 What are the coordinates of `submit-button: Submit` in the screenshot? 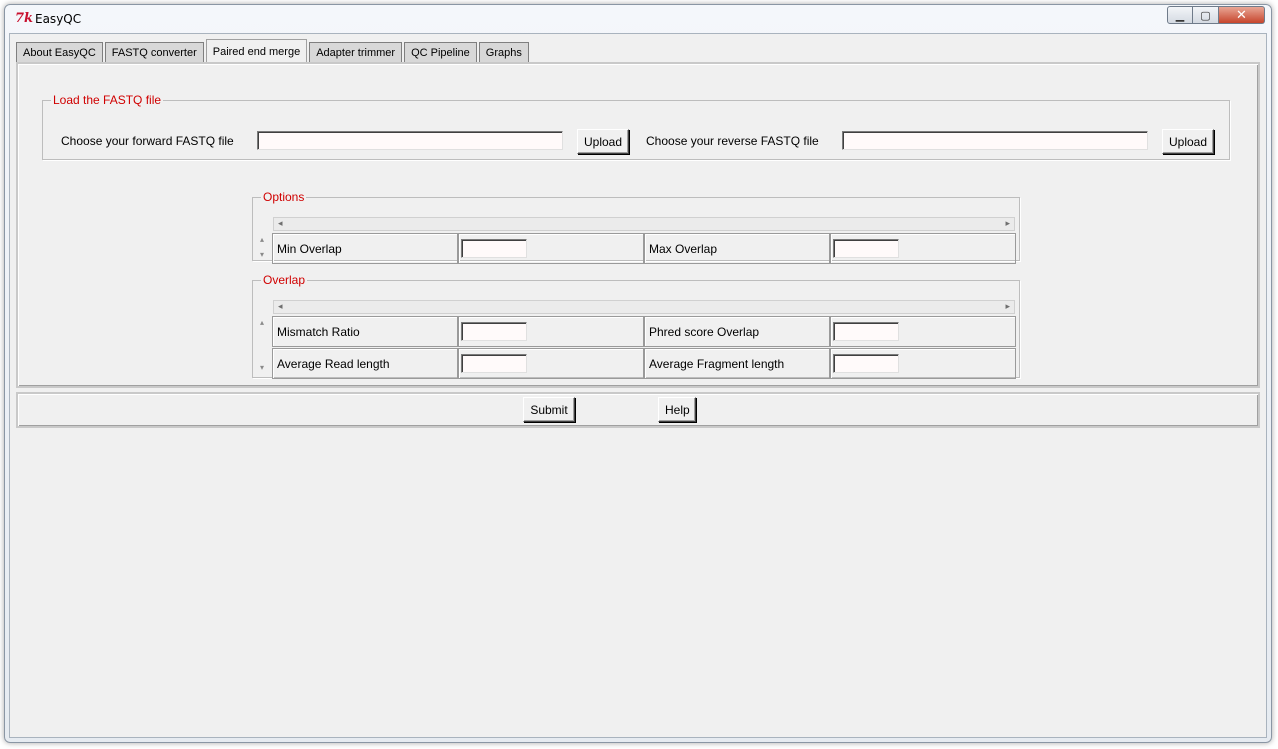 It's located at (549, 409).